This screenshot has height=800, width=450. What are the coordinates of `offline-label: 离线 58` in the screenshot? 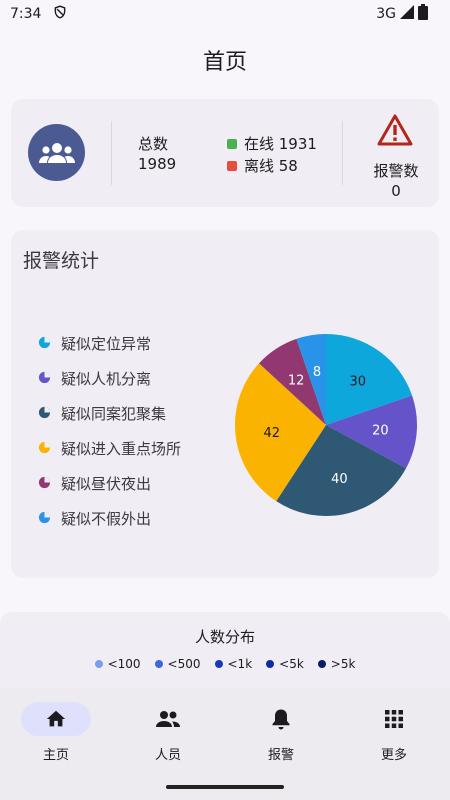 It's located at (271, 166).